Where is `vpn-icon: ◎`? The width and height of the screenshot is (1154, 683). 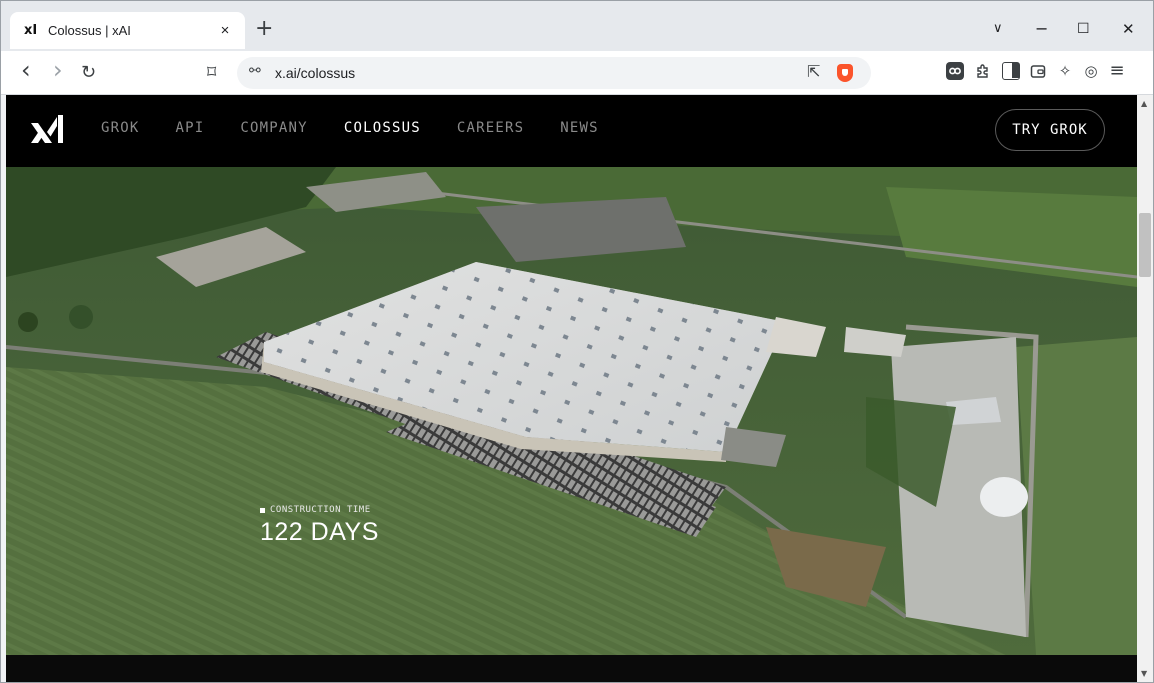 vpn-icon: ◎ is located at coordinates (1091, 71).